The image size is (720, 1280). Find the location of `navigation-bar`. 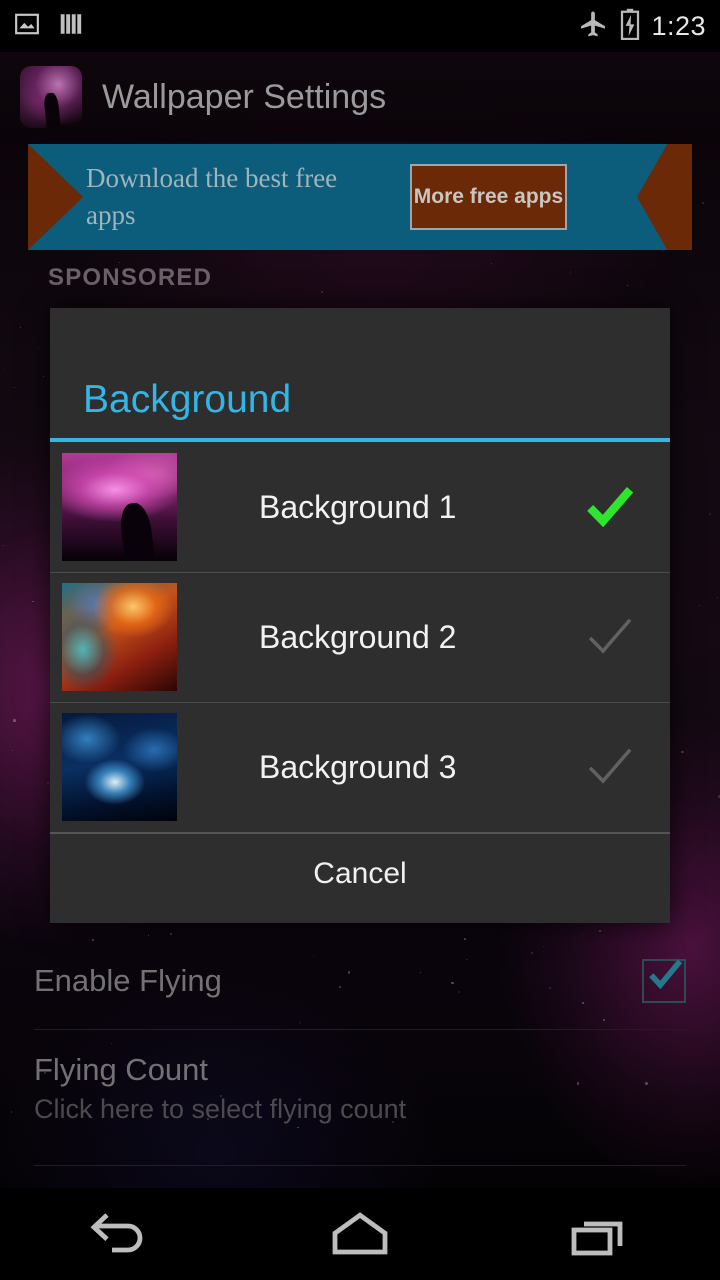

navigation-bar is located at coordinates (360, 1234).